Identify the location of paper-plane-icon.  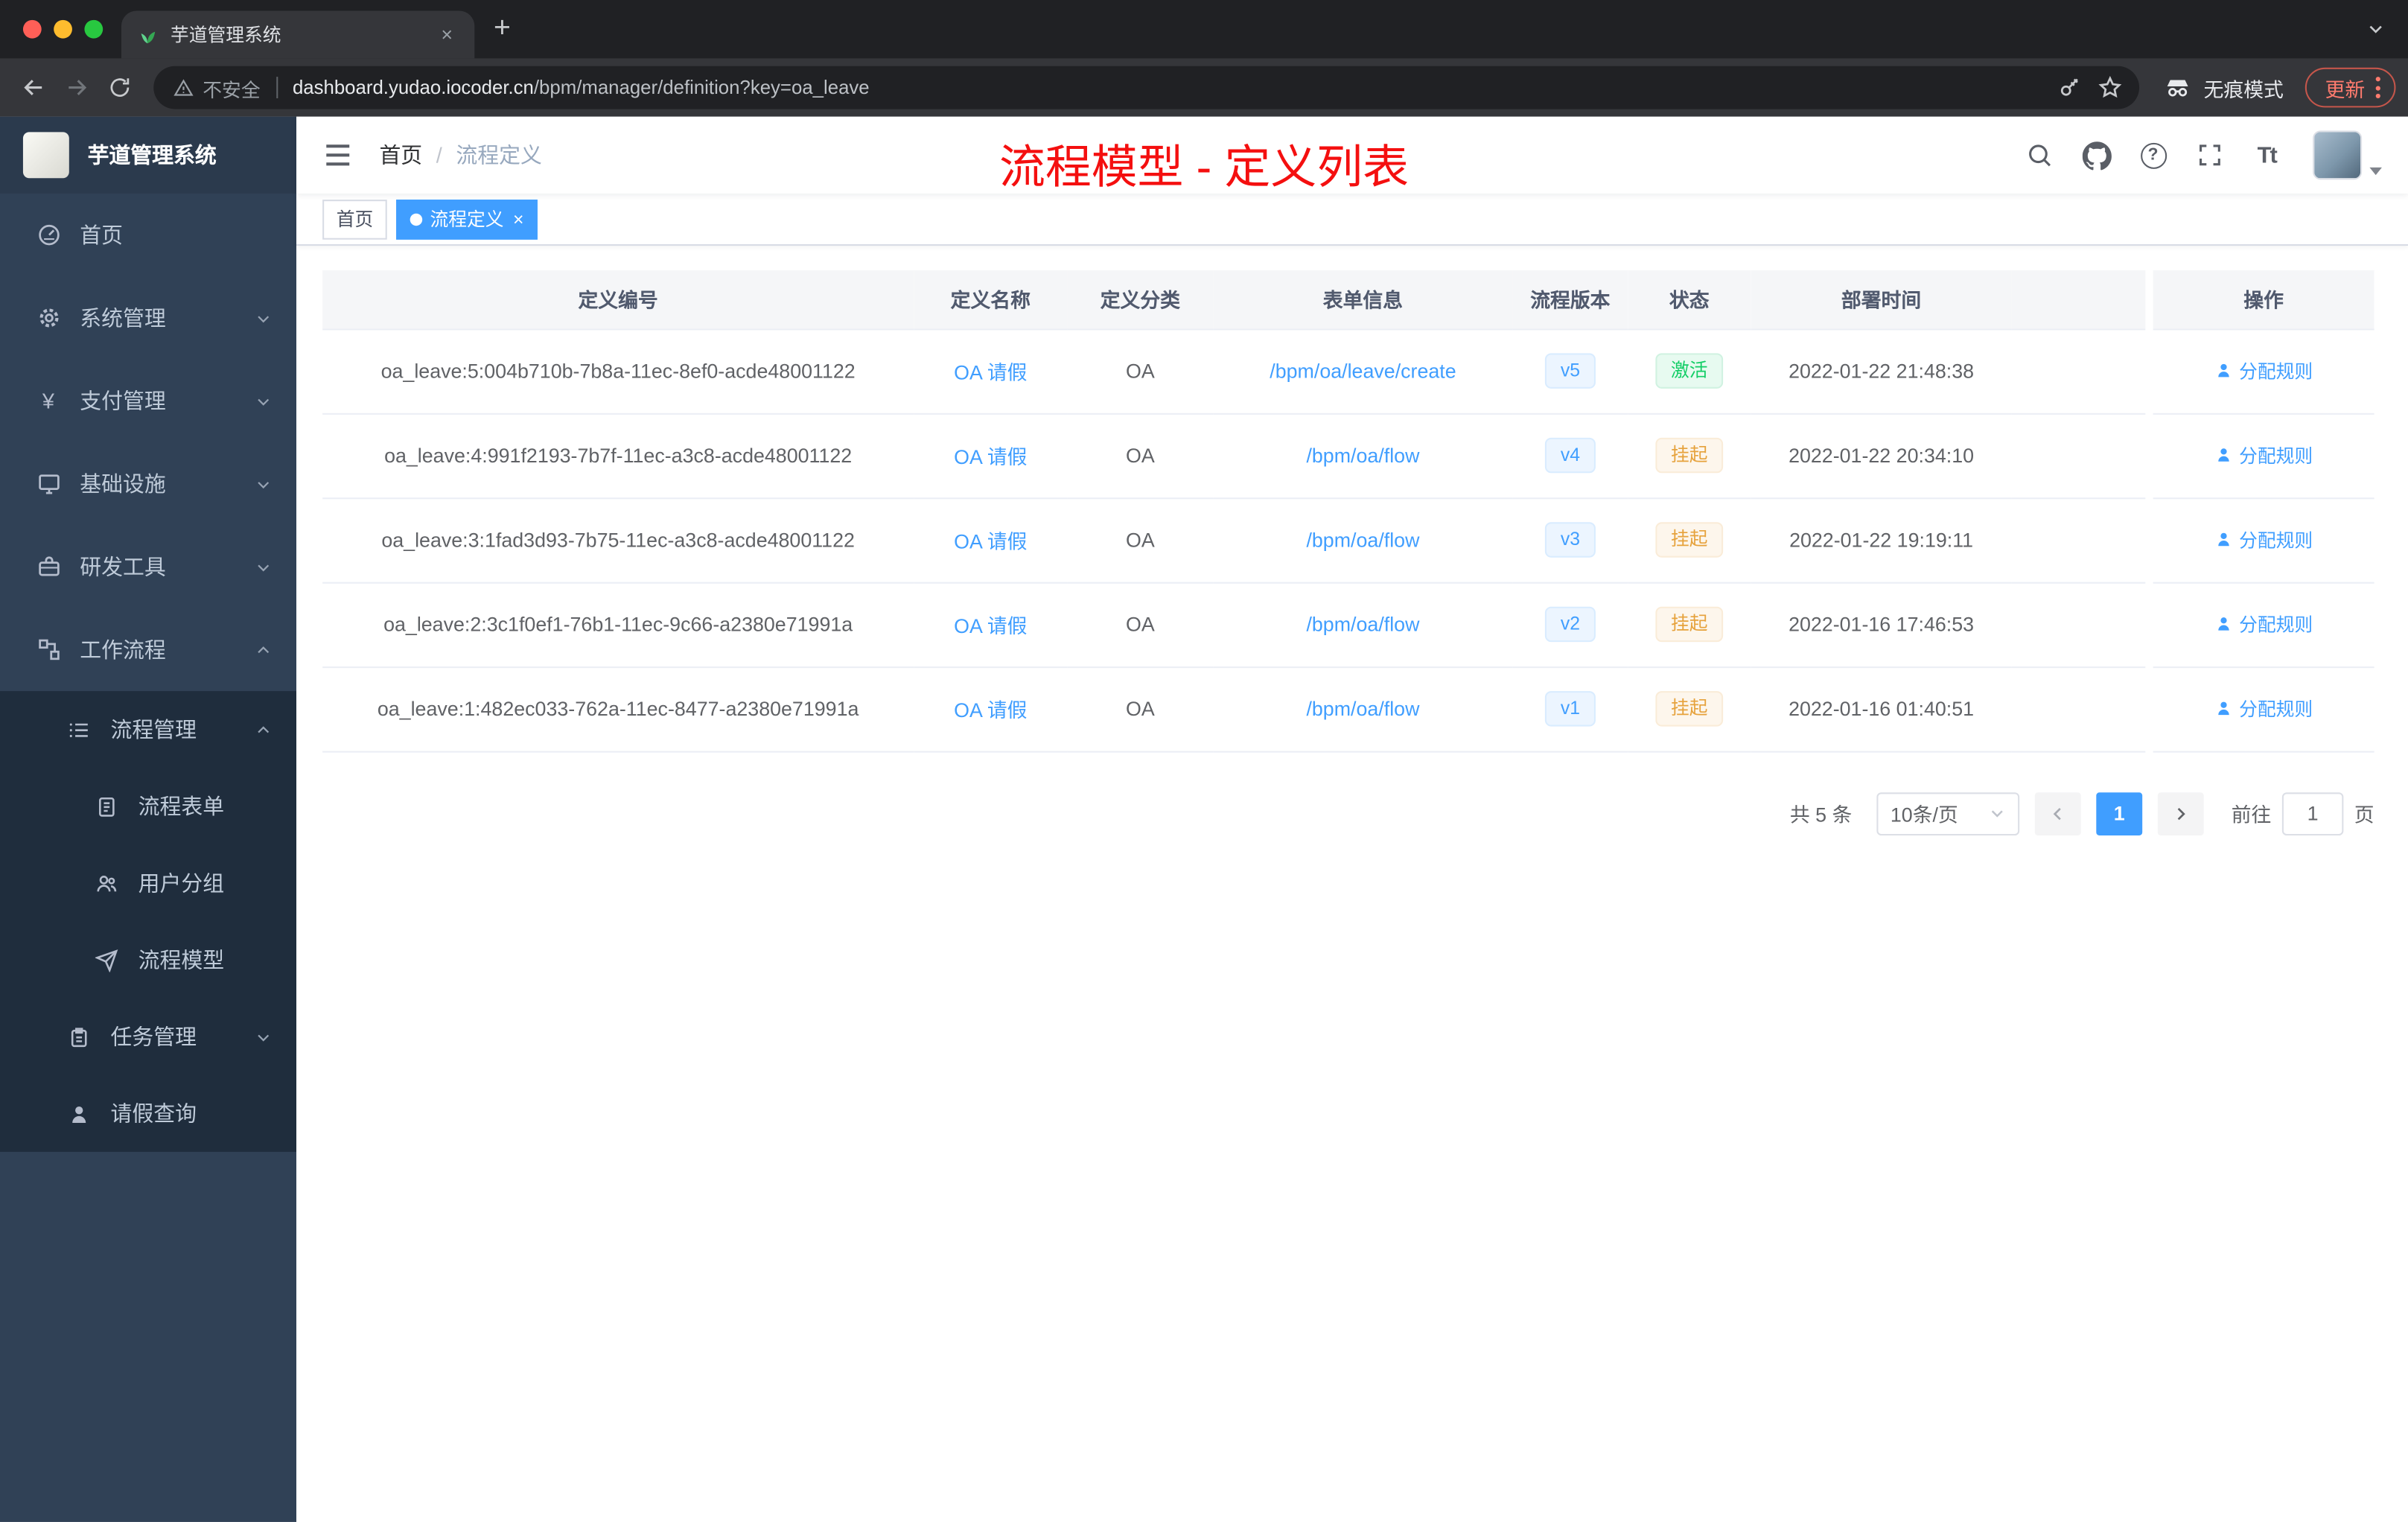
(107, 960).